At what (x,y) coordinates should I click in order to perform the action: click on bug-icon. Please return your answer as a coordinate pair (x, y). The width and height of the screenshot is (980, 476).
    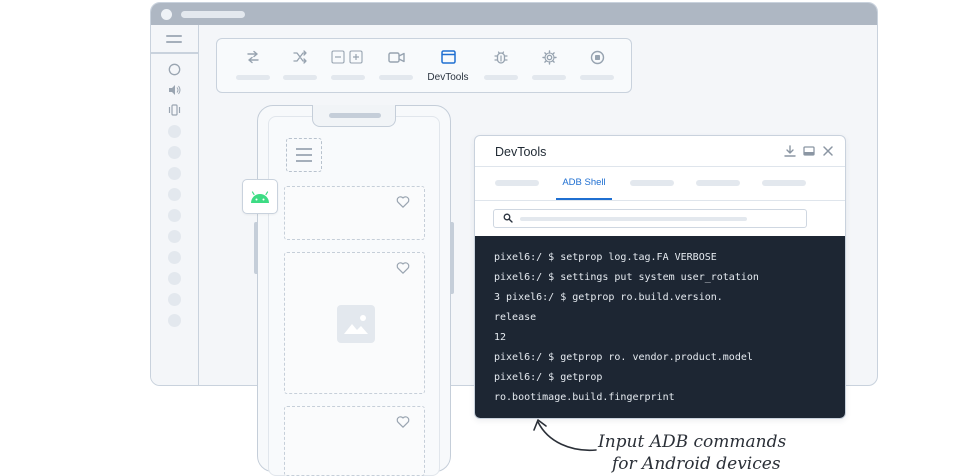
    Looking at the image, I should click on (501, 57).